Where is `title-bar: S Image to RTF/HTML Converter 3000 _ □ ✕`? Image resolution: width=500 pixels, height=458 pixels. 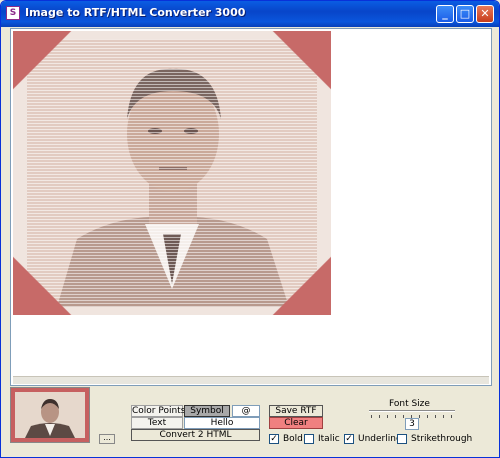
title-bar: S Image to RTF/HTML Converter 3000 _ □ ✕ is located at coordinates (250, 14).